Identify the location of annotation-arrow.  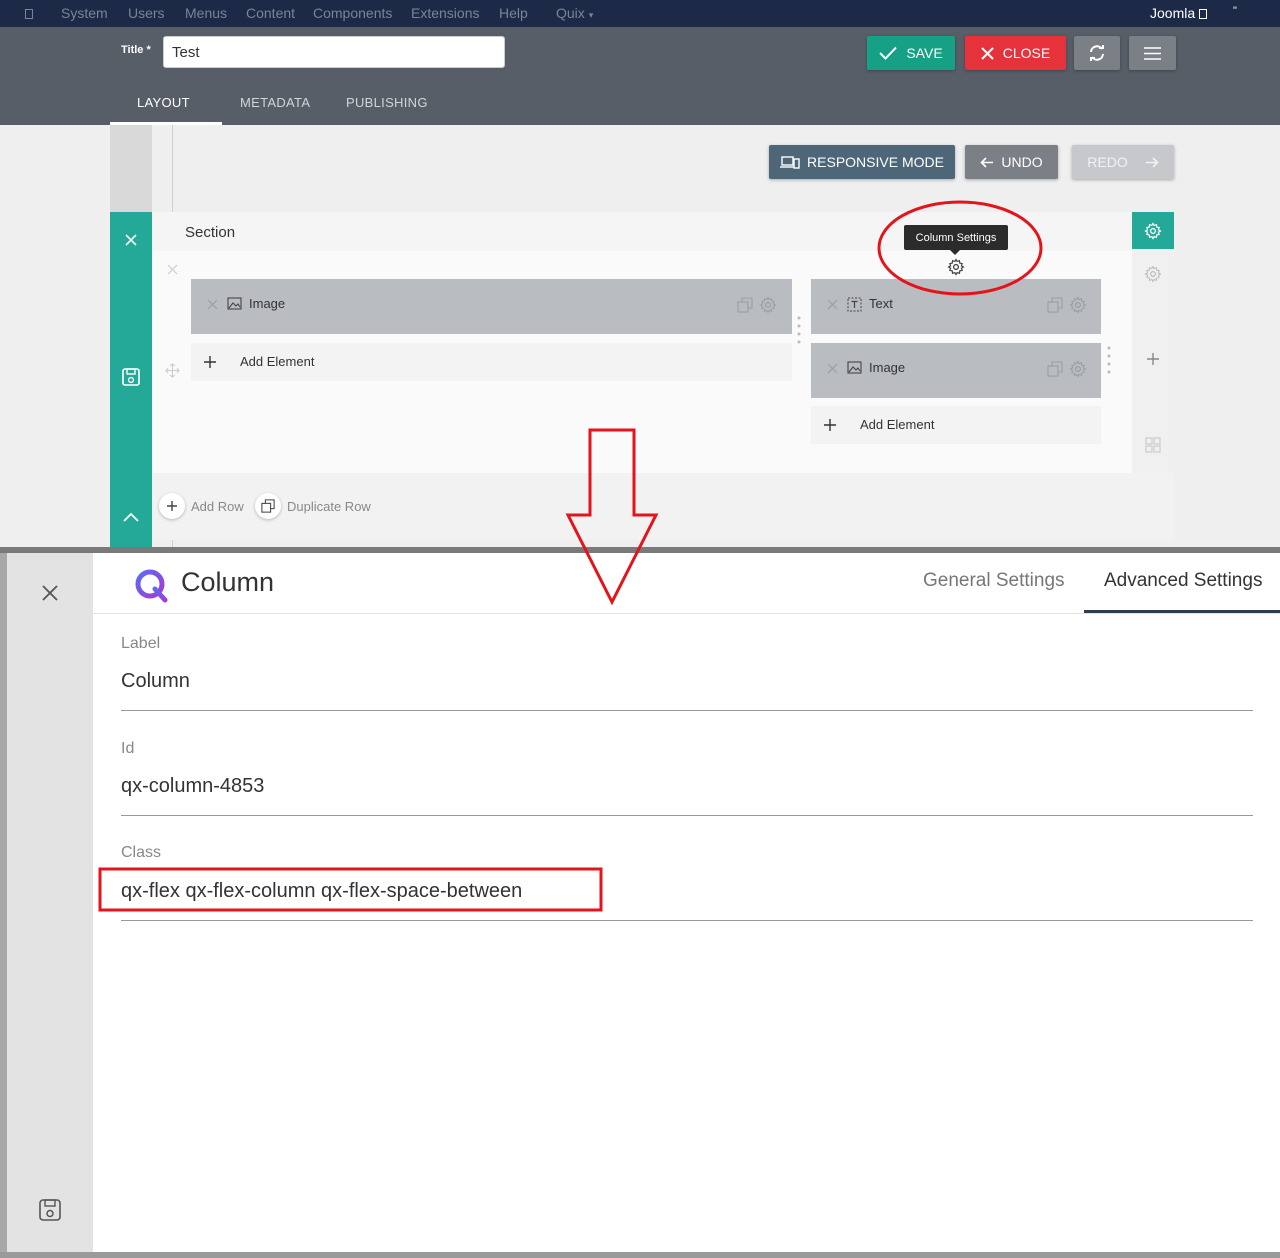
(612, 517).